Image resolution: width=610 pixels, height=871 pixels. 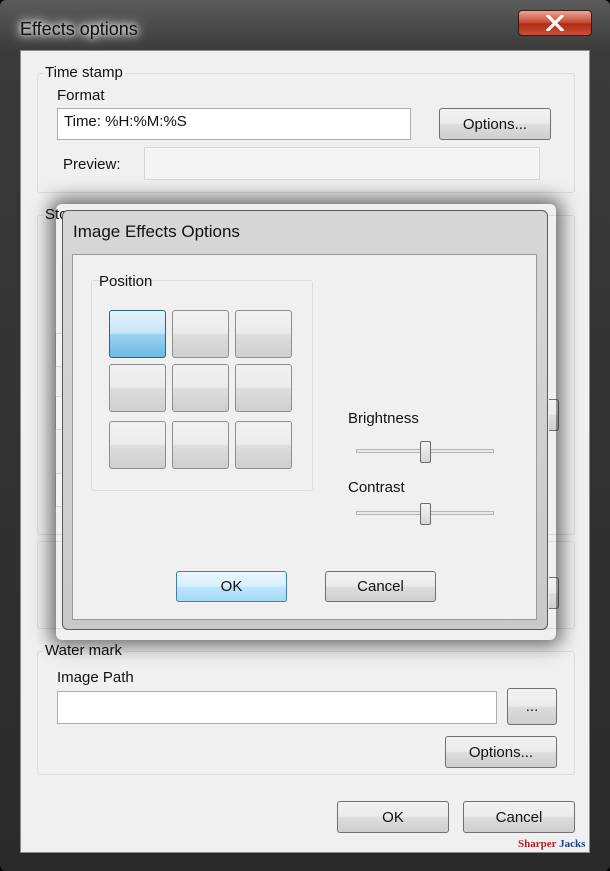 What do you see at coordinates (519, 817) in the screenshot?
I see `cancel-button: Cancel` at bounding box center [519, 817].